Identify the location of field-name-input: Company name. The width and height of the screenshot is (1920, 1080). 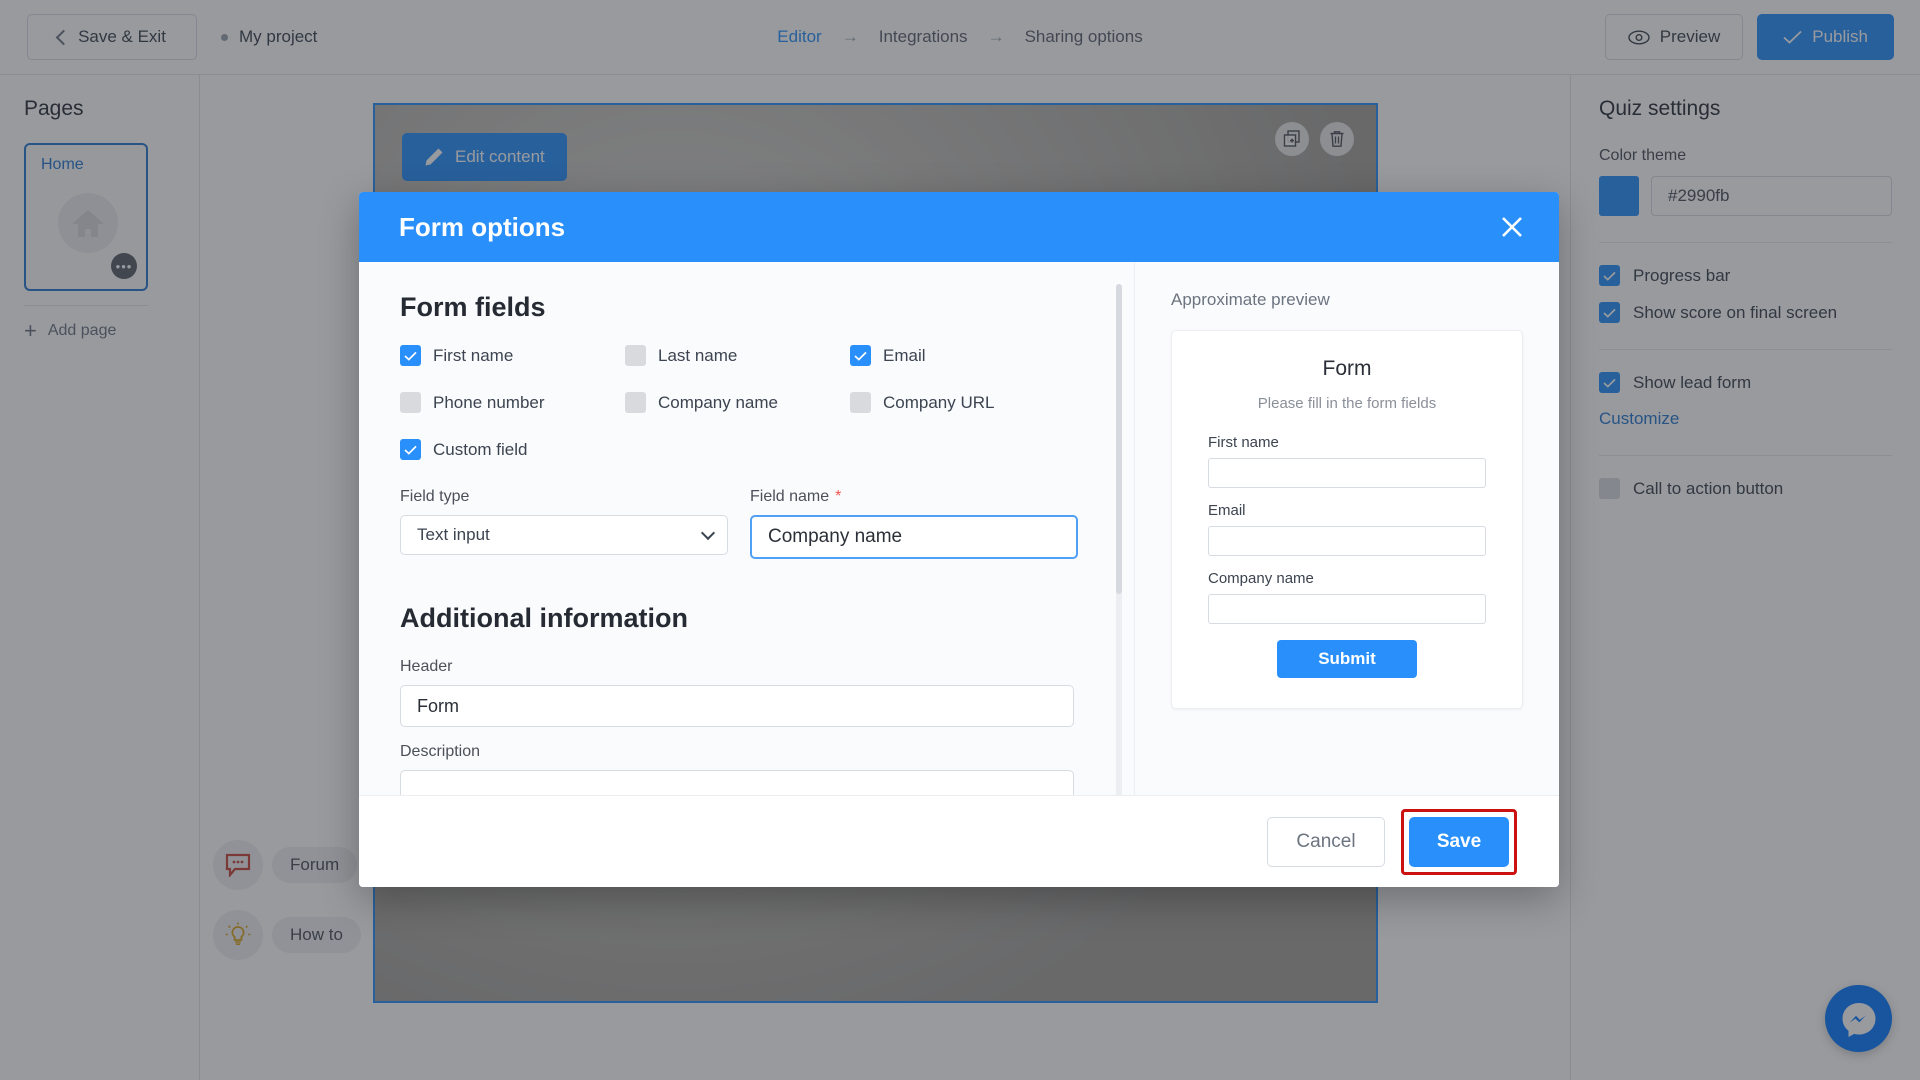
(914, 537).